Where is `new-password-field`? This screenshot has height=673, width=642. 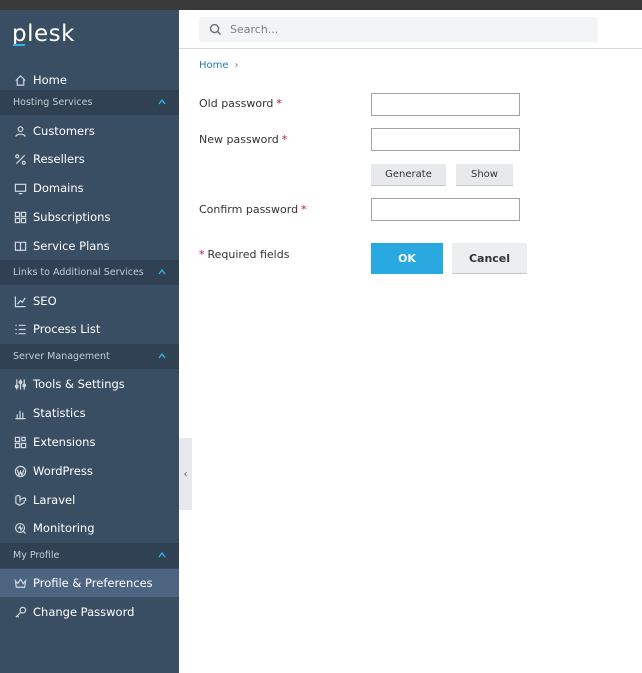
new-password-field is located at coordinates (445, 139).